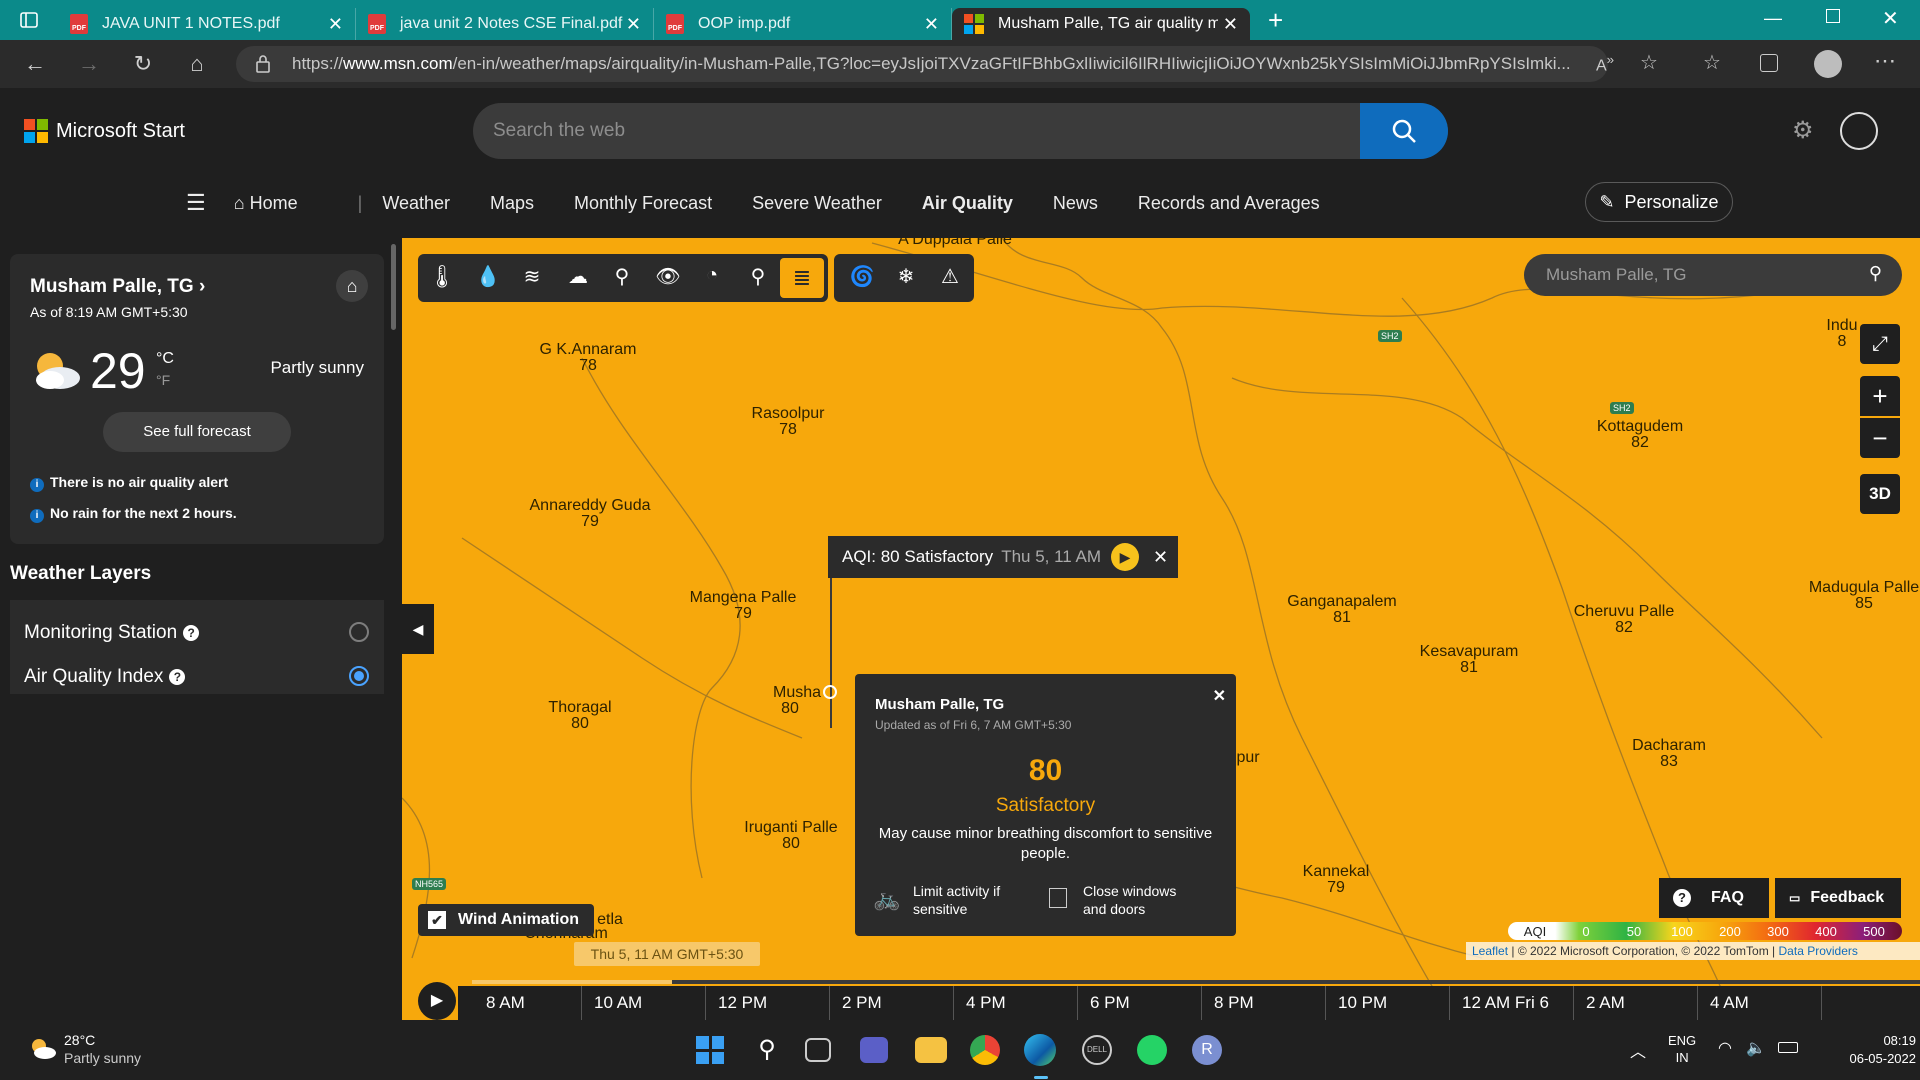 Image resolution: width=1920 pixels, height=1080 pixels. I want to click on account-icon, so click(1859, 131).